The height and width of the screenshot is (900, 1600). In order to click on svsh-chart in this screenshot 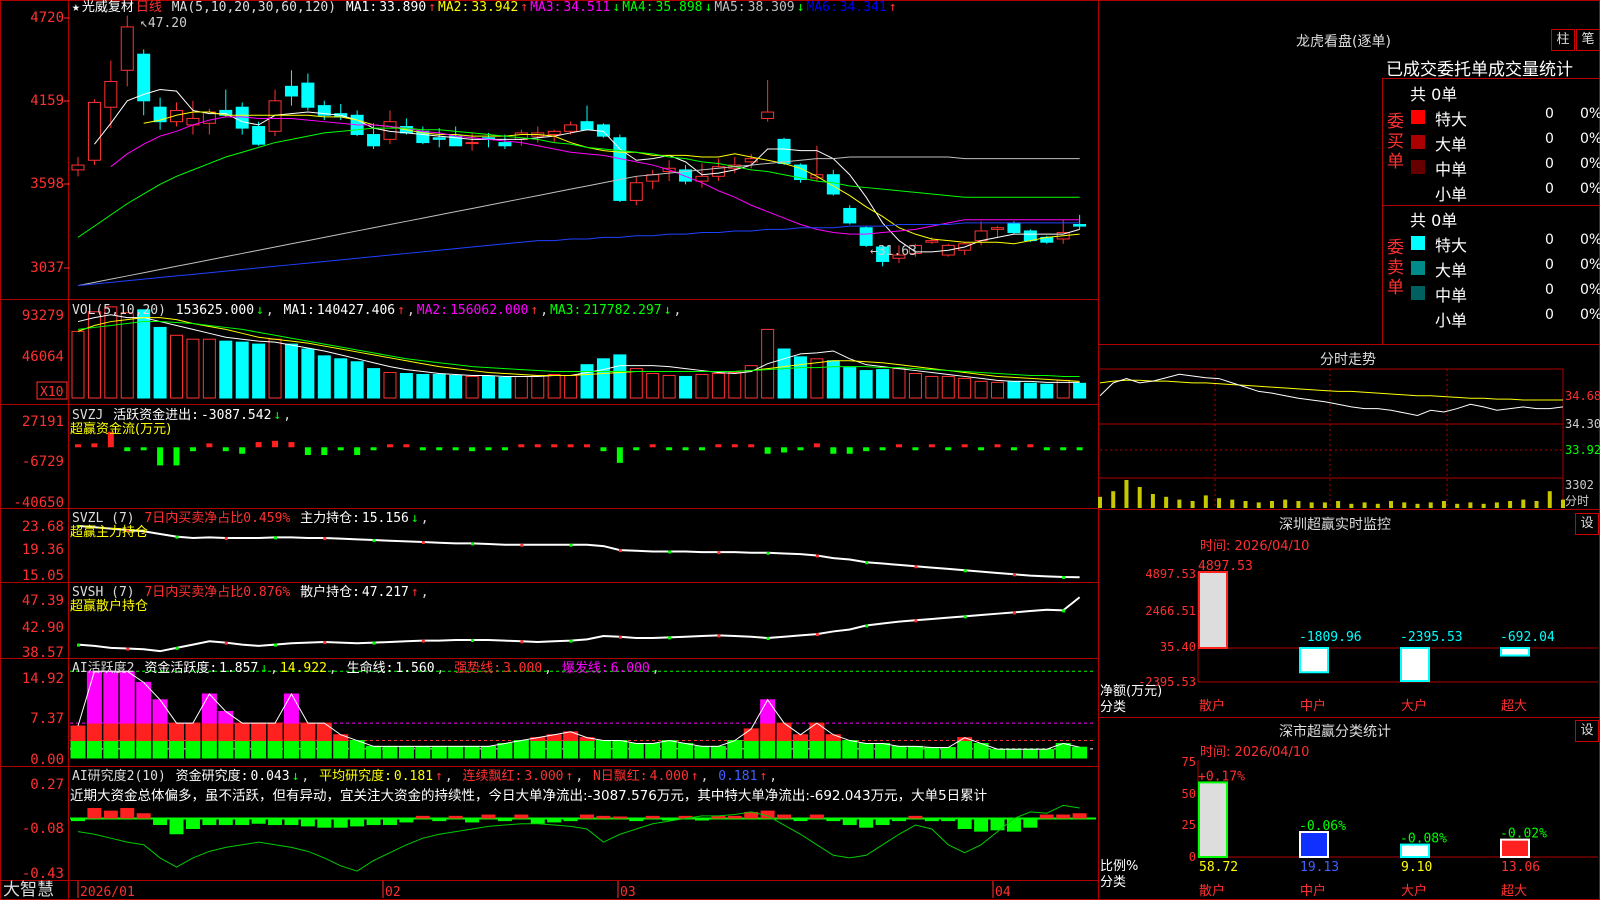, I will do `click(579, 624)`.